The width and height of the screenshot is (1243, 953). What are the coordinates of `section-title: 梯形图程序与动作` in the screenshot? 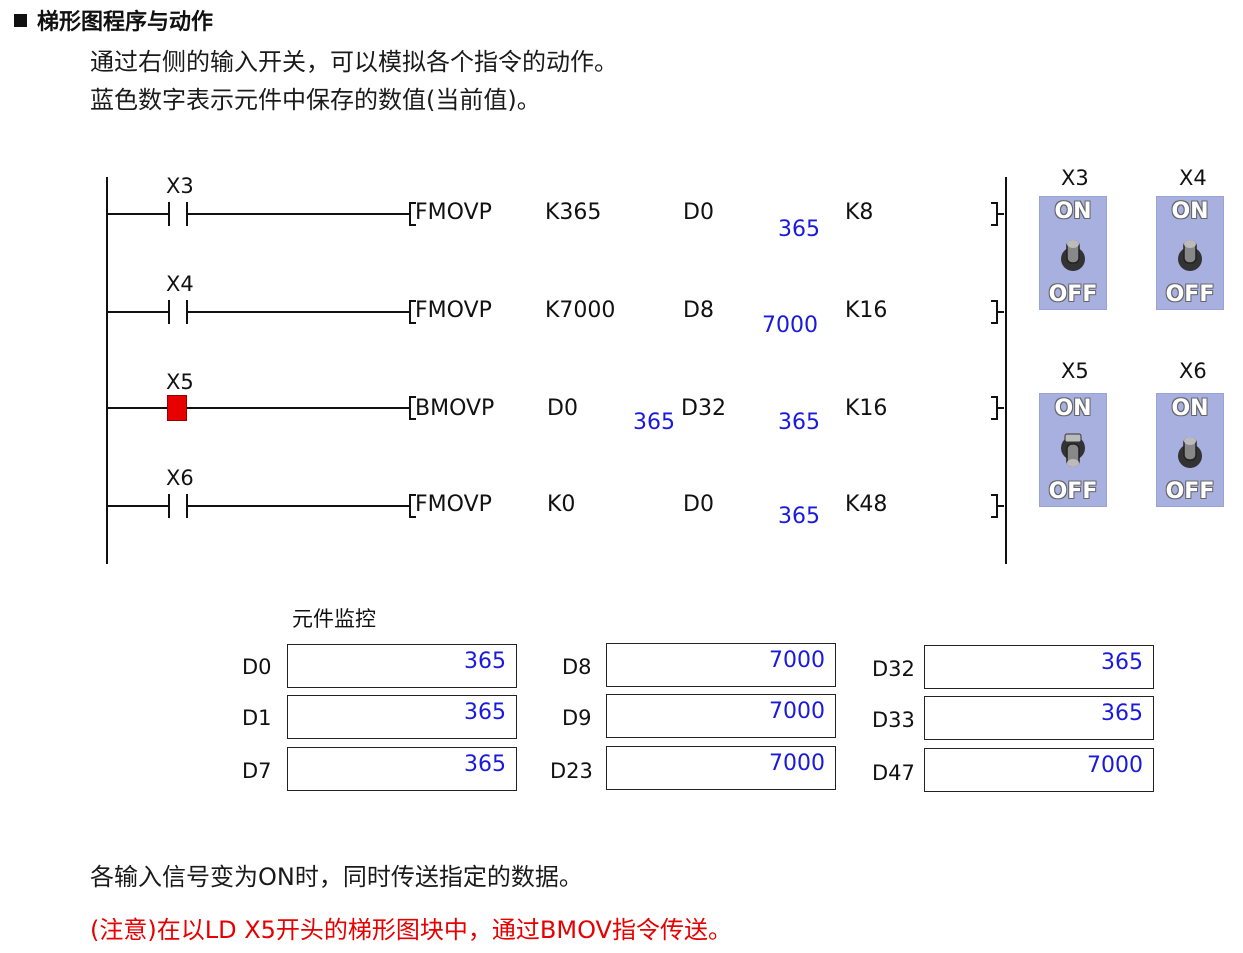 It's located at (113, 20).